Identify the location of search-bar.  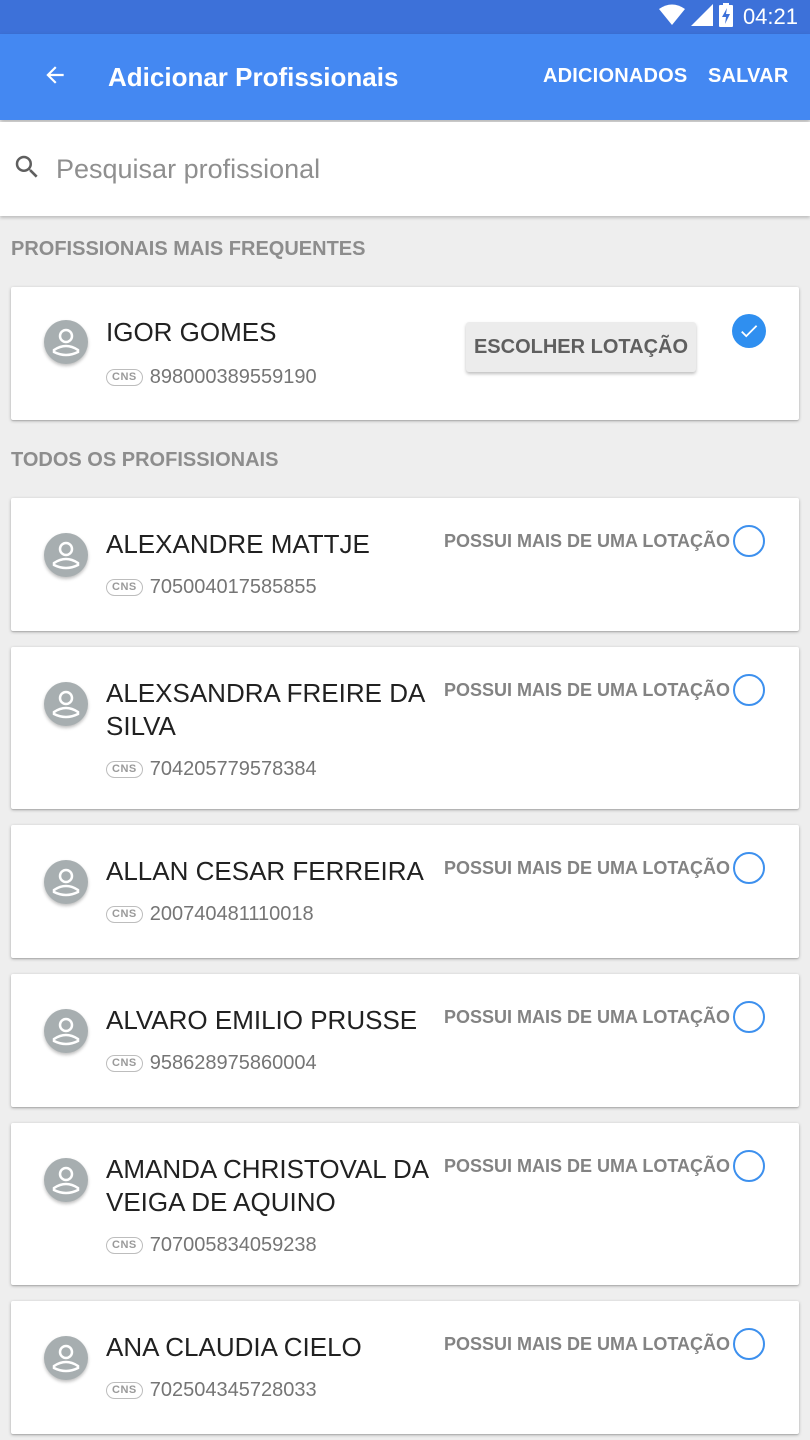
(405, 169).